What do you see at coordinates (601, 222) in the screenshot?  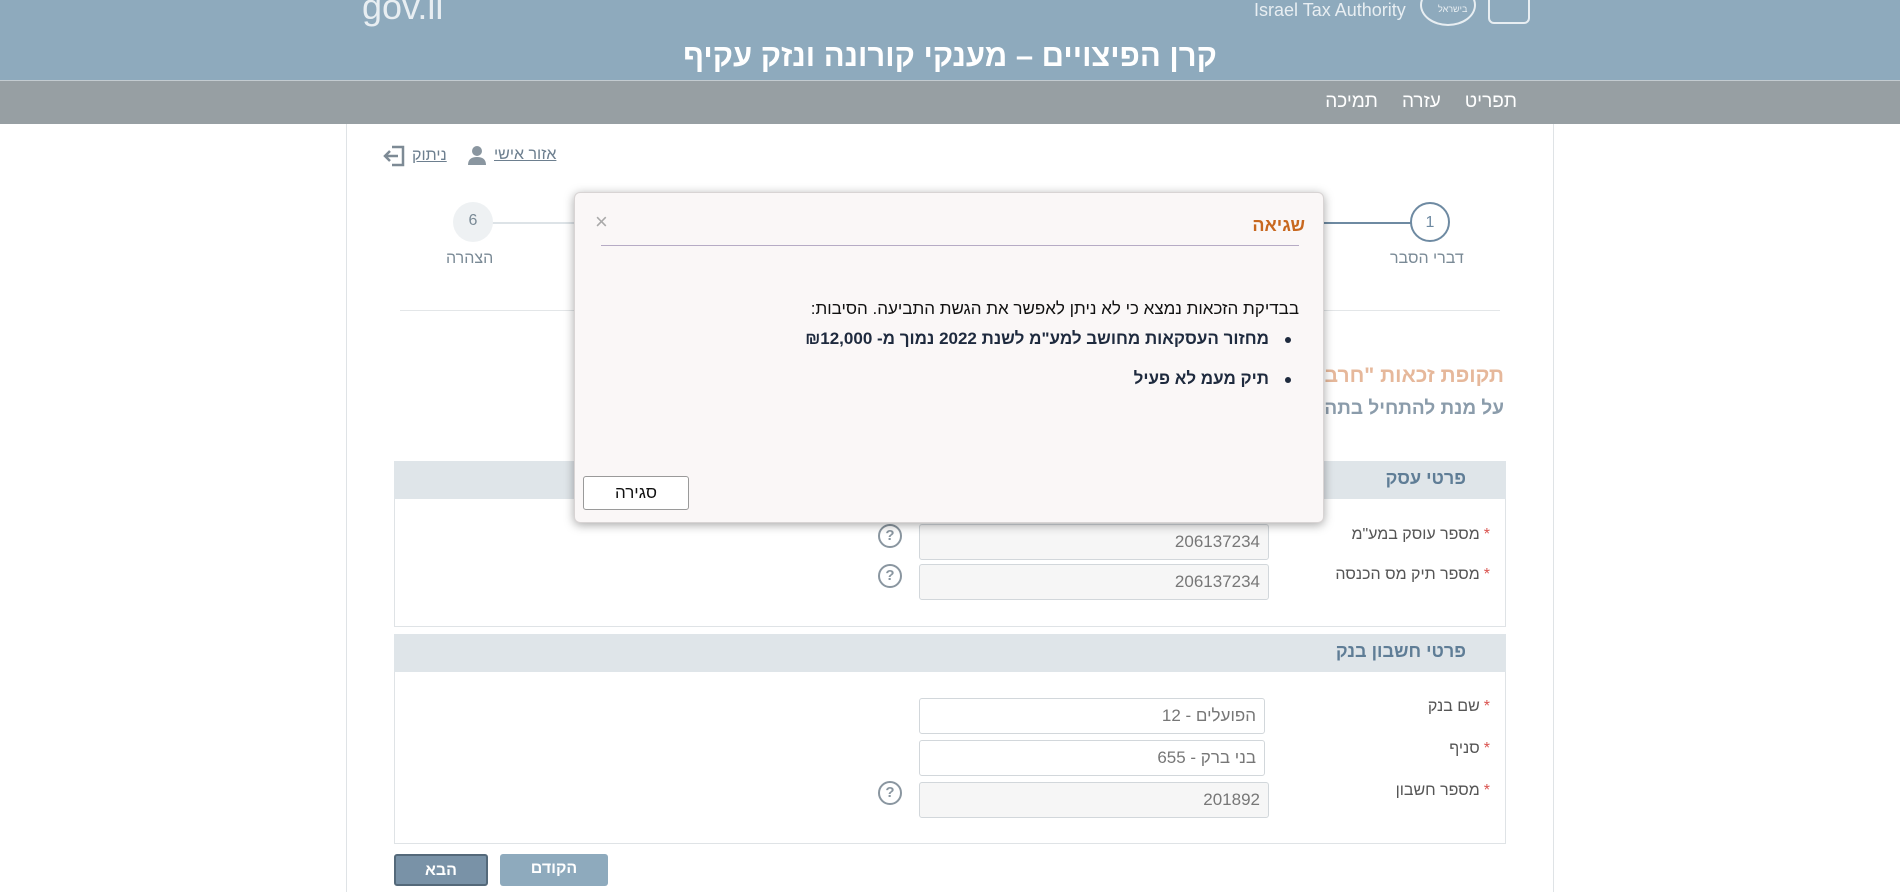 I see `close-icon: ×` at bounding box center [601, 222].